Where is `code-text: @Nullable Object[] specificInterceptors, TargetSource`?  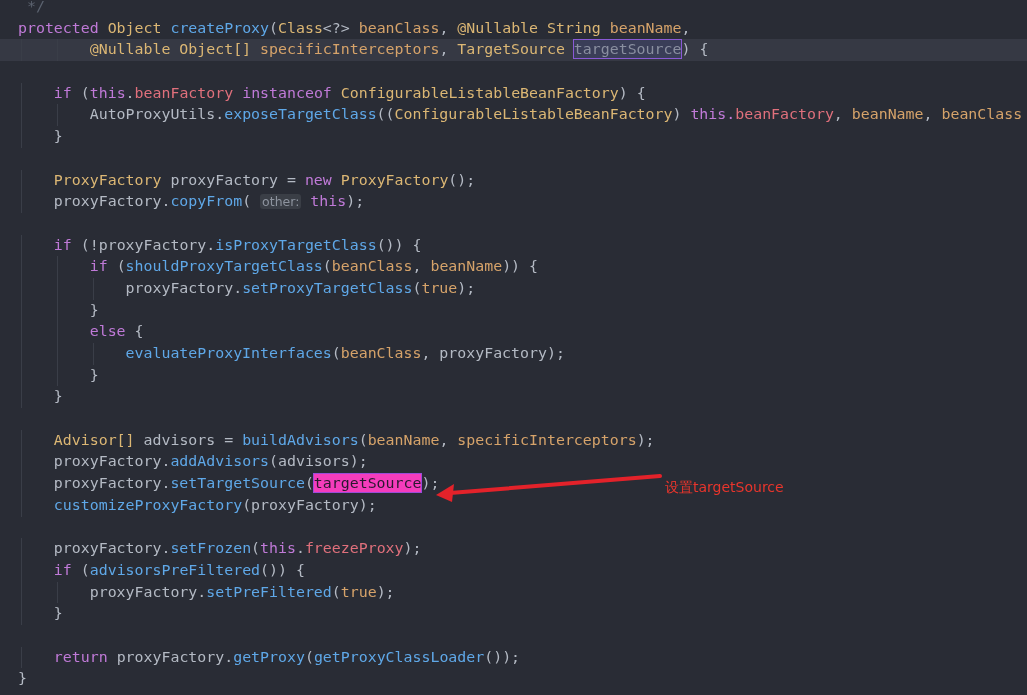
code-text: @Nullable Object[] specificInterceptors, TargetSource is located at coordinates (327, 49).